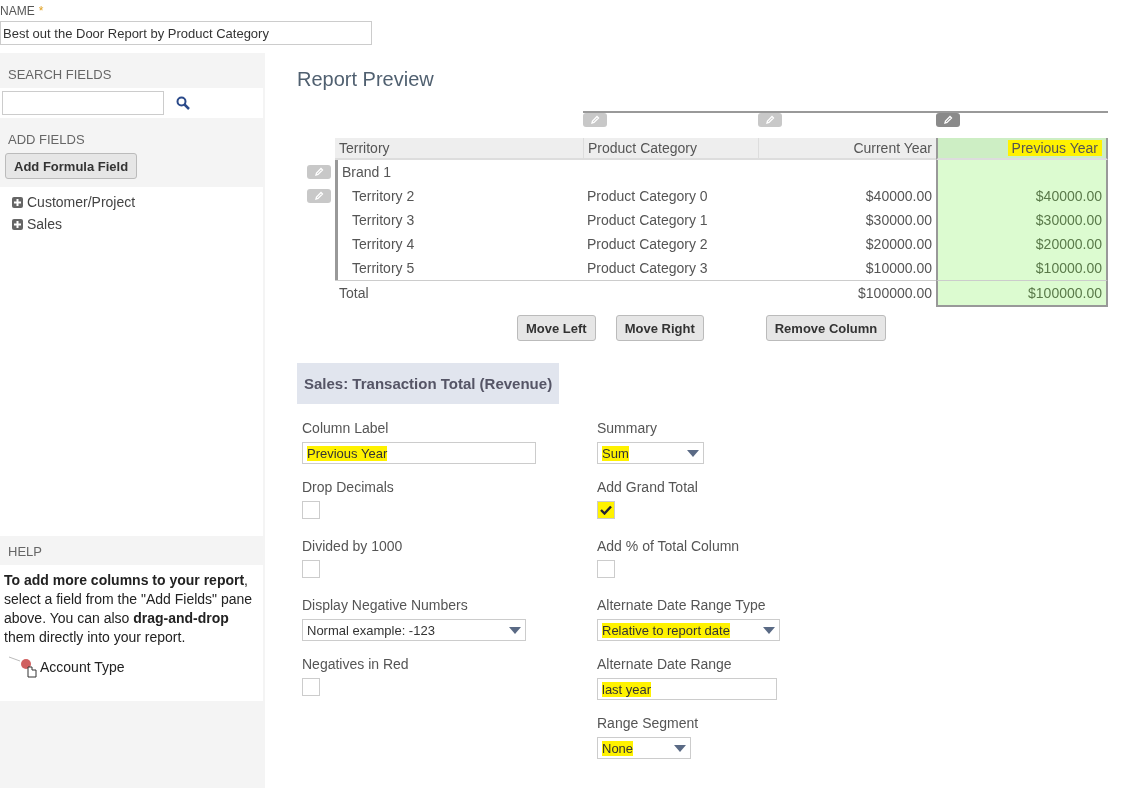  What do you see at coordinates (647, 244) in the screenshot?
I see `table-cell: Product Category 2` at bounding box center [647, 244].